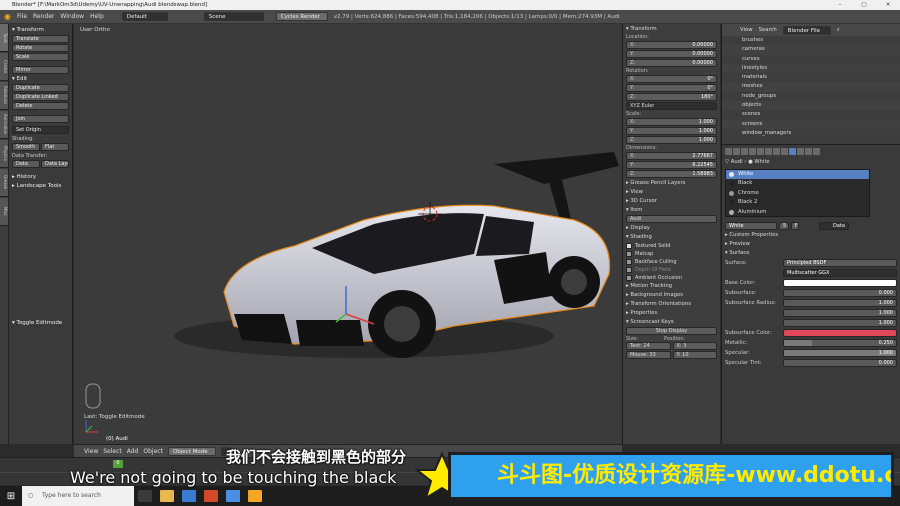 This screenshot has width=900, height=506. Describe the element at coordinates (752, 151) in the screenshot. I see `world-tab-icon` at that location.